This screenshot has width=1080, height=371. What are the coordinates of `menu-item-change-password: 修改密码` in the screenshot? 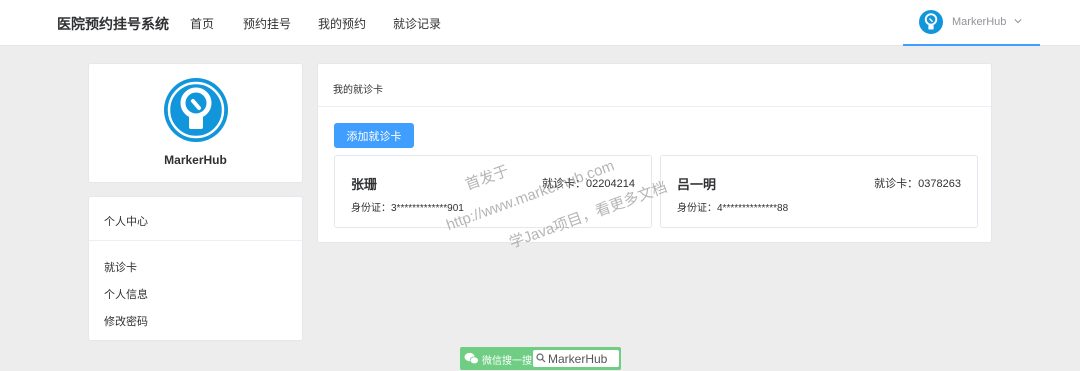 It's located at (126, 321).